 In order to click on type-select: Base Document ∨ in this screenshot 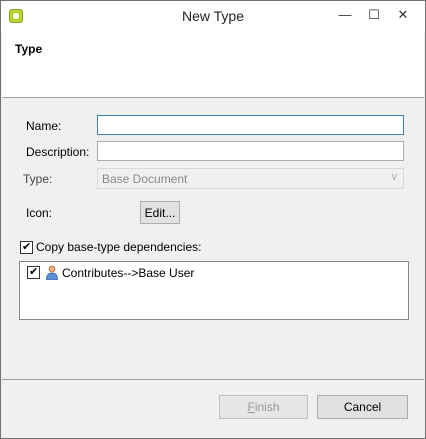, I will do `click(250, 178)`.